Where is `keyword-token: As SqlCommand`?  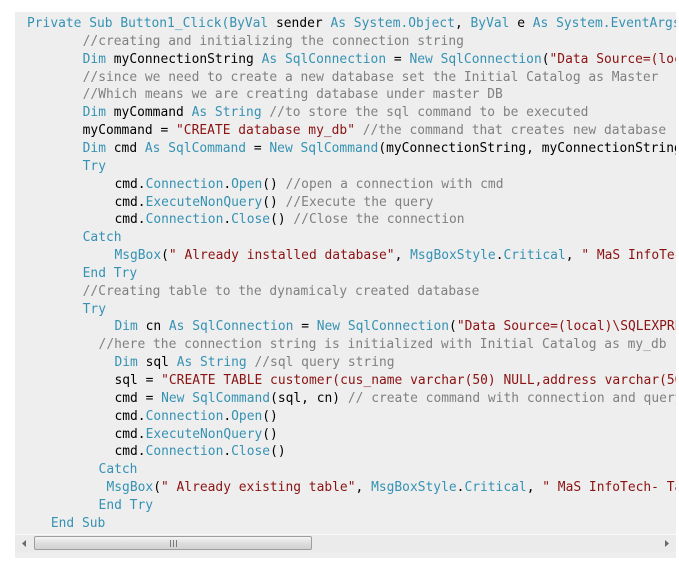 keyword-token: As SqlCommand is located at coordinates (199, 148).